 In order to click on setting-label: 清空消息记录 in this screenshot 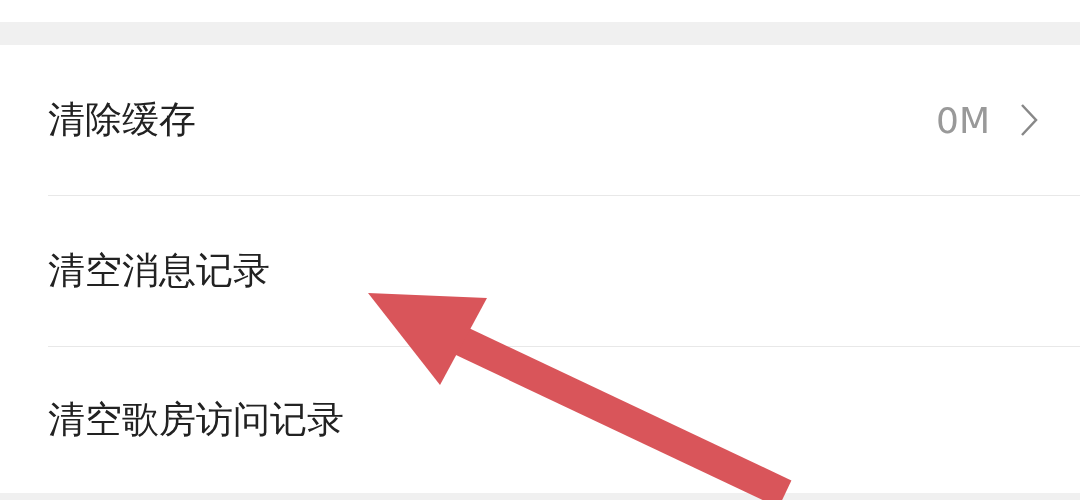, I will do `click(543, 271)`.